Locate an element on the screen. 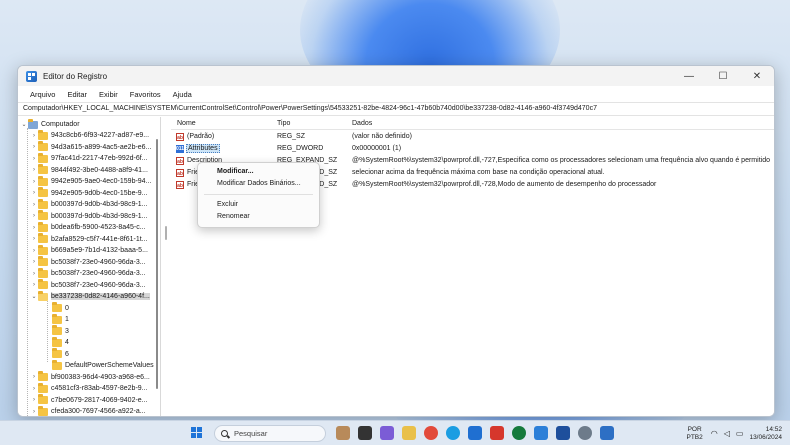 The height and width of the screenshot is (445, 790). pane-splitter is located at coordinates (166, 233).